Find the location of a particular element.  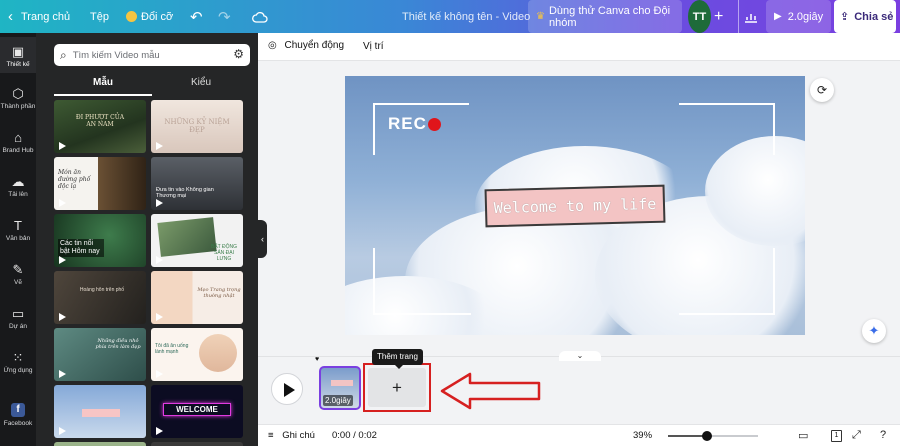

position-button: Vị trí is located at coordinates (373, 46).